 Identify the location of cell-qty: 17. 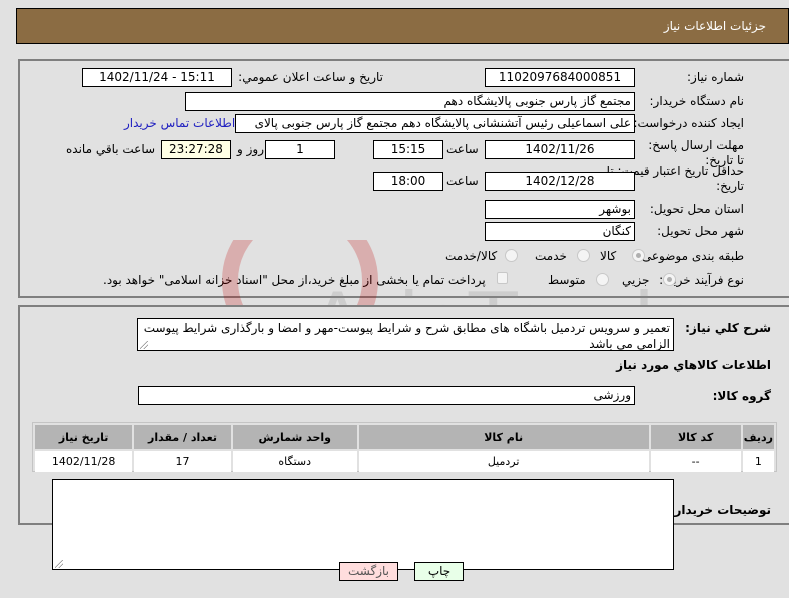
(182, 461).